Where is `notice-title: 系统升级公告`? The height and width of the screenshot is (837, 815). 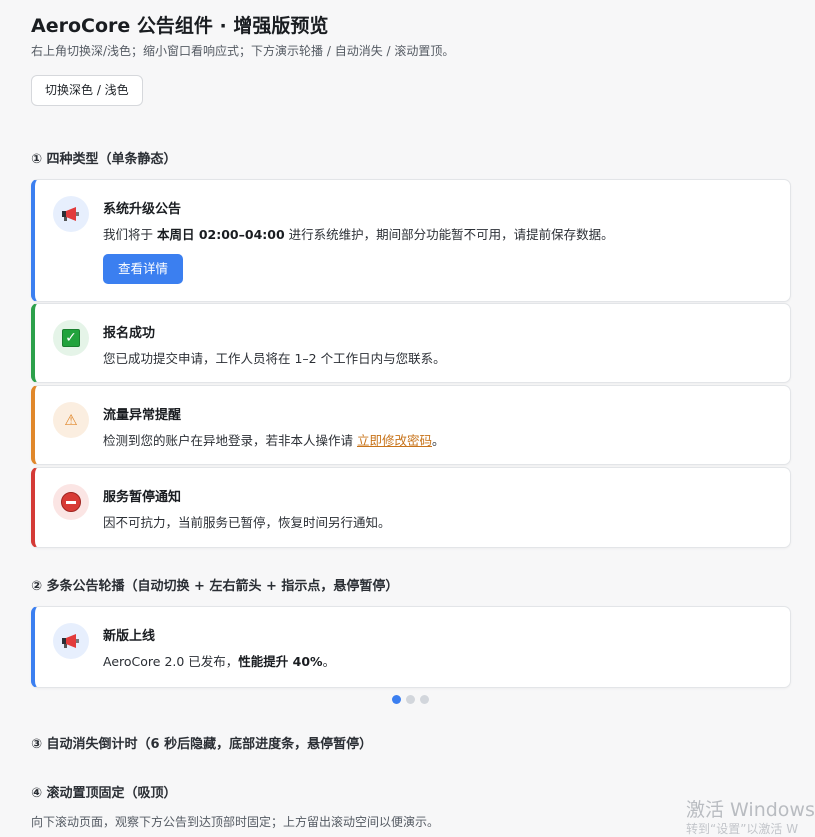
notice-title: 系统升级公告 is located at coordinates (142, 209).